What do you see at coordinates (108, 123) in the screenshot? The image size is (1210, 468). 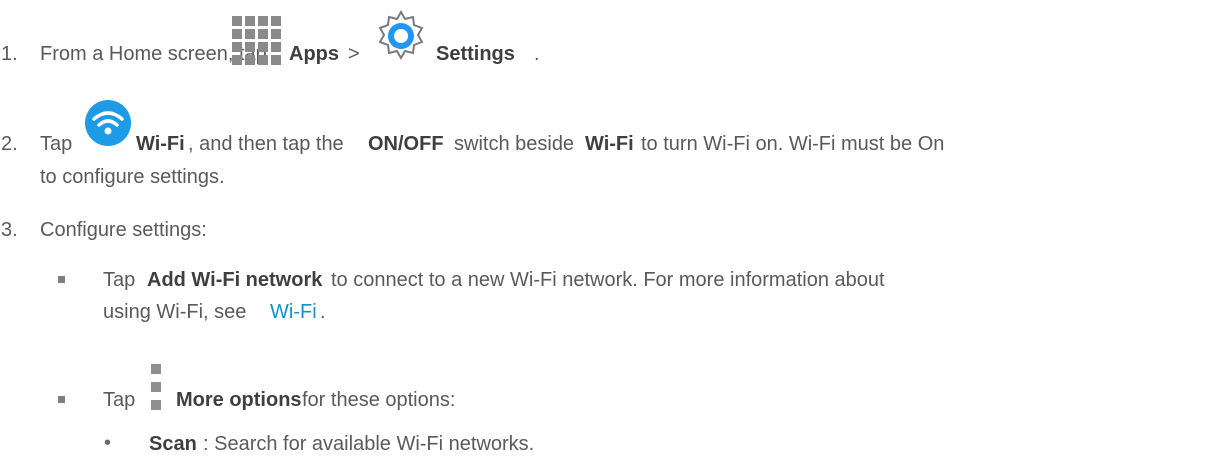 I see `wifi-icon` at bounding box center [108, 123].